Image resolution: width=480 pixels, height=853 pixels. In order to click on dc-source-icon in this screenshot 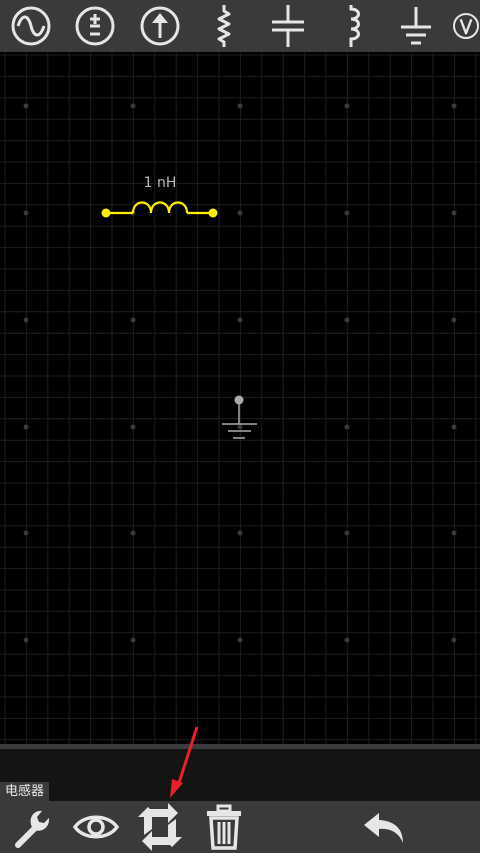, I will do `click(95, 26)`.